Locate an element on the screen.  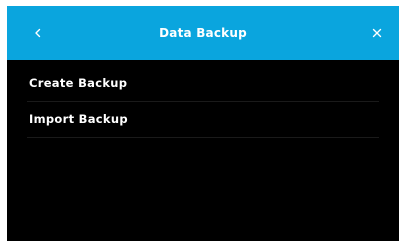
close-button is located at coordinates (377, 33).